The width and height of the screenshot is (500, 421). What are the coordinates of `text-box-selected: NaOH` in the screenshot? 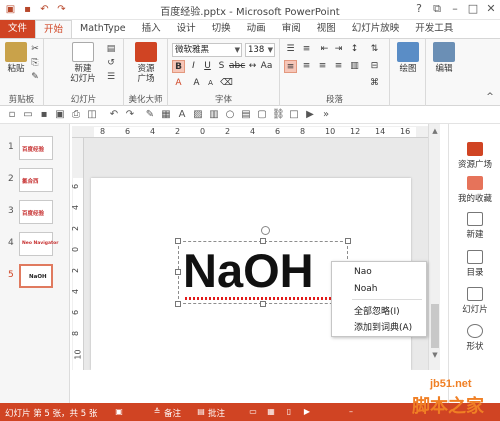 It's located at (263, 266).